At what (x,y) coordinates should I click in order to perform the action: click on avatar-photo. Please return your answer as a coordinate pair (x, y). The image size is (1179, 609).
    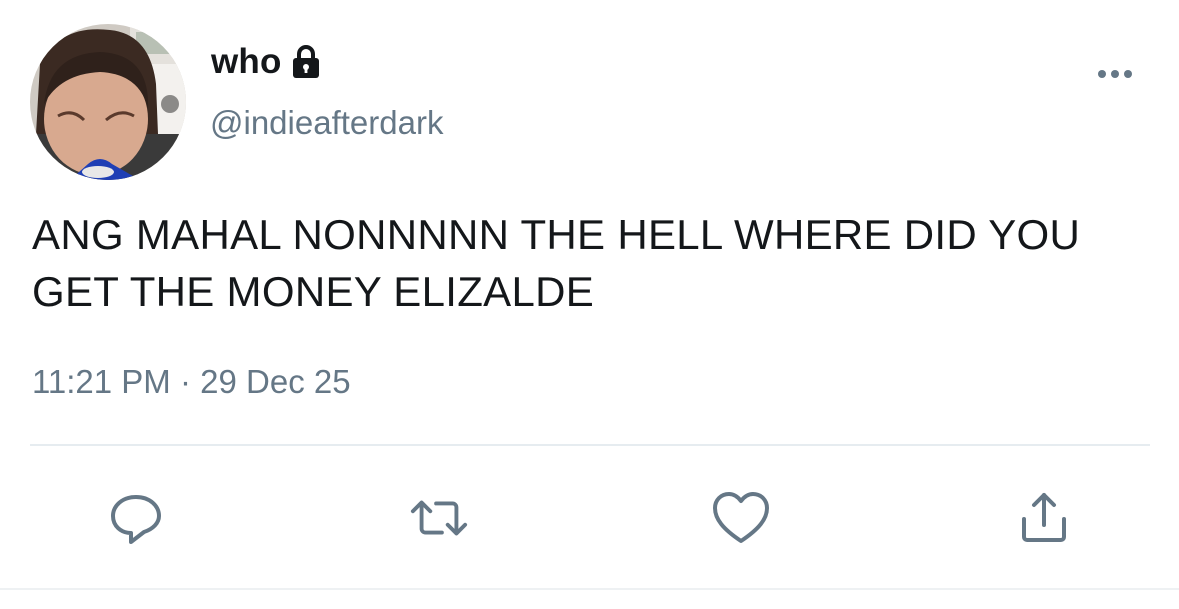
    Looking at the image, I should click on (108, 102).